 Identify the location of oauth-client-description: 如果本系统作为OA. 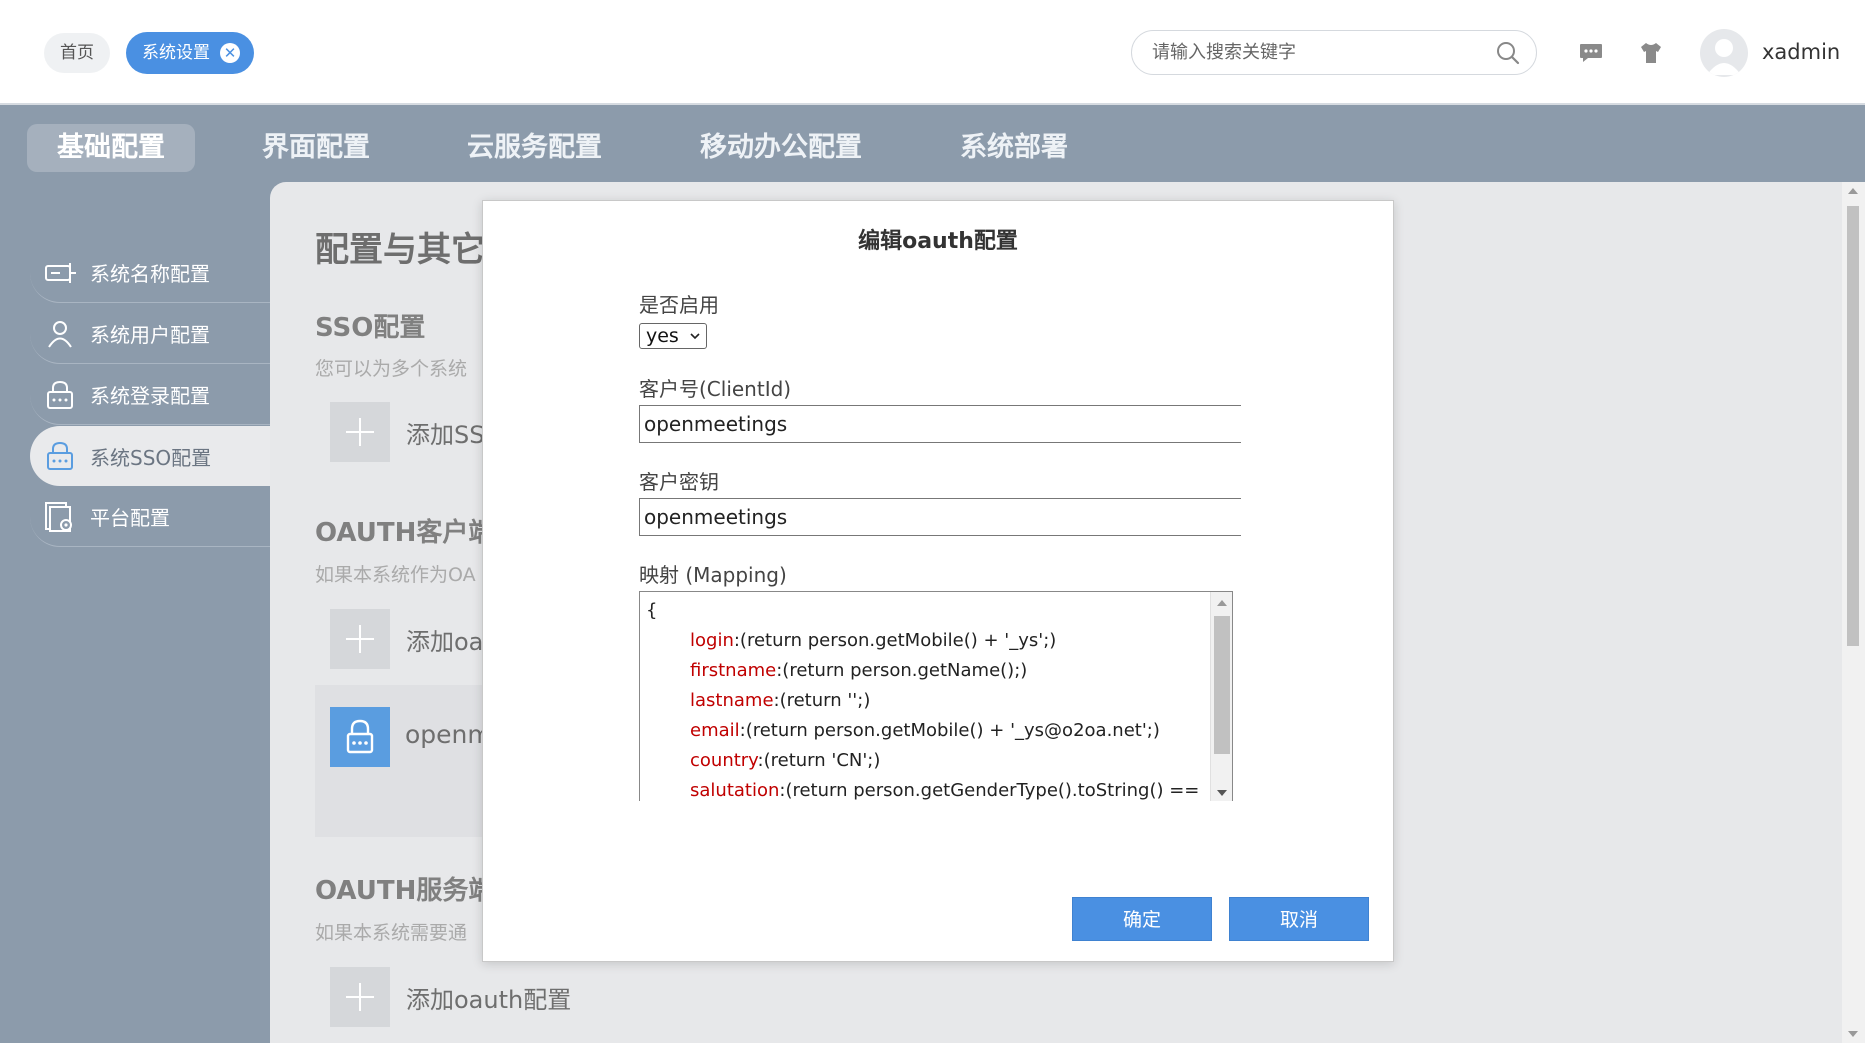
(395, 575).